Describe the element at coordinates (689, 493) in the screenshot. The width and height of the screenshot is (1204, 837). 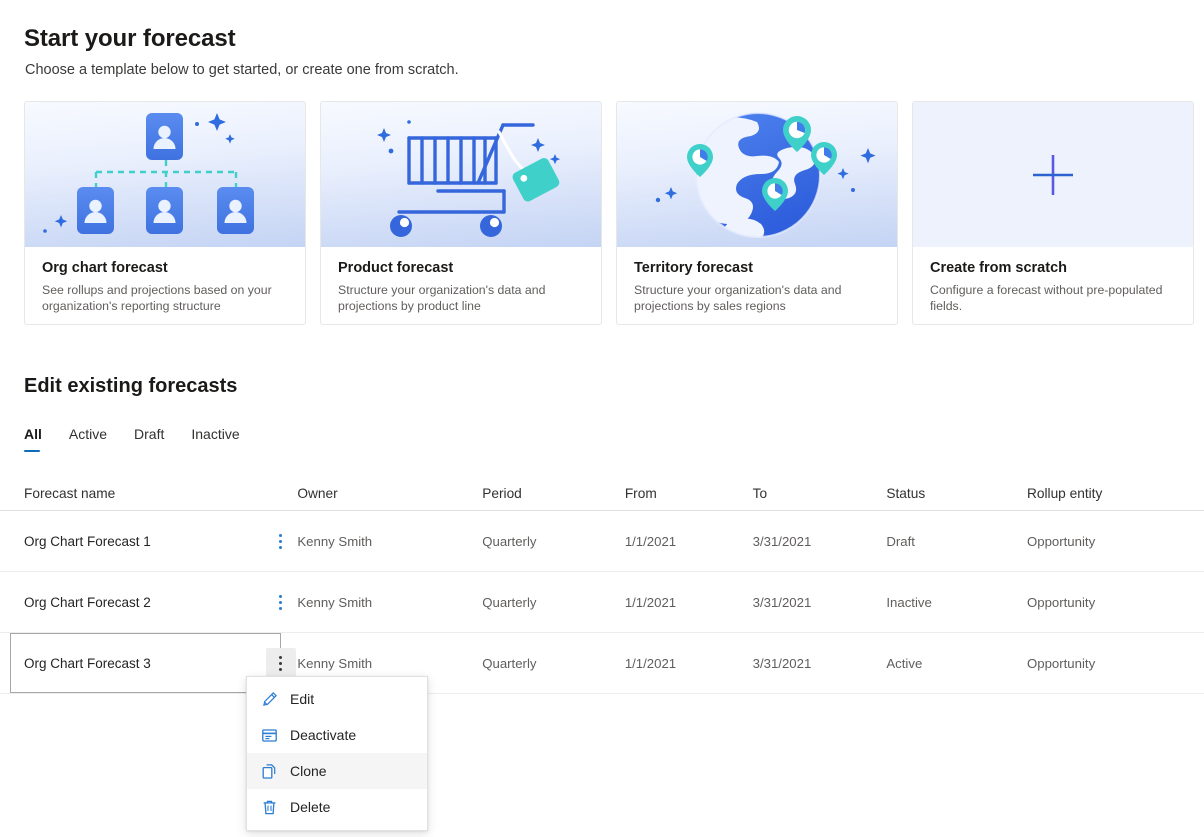
I see `column-header-from: From` at that location.